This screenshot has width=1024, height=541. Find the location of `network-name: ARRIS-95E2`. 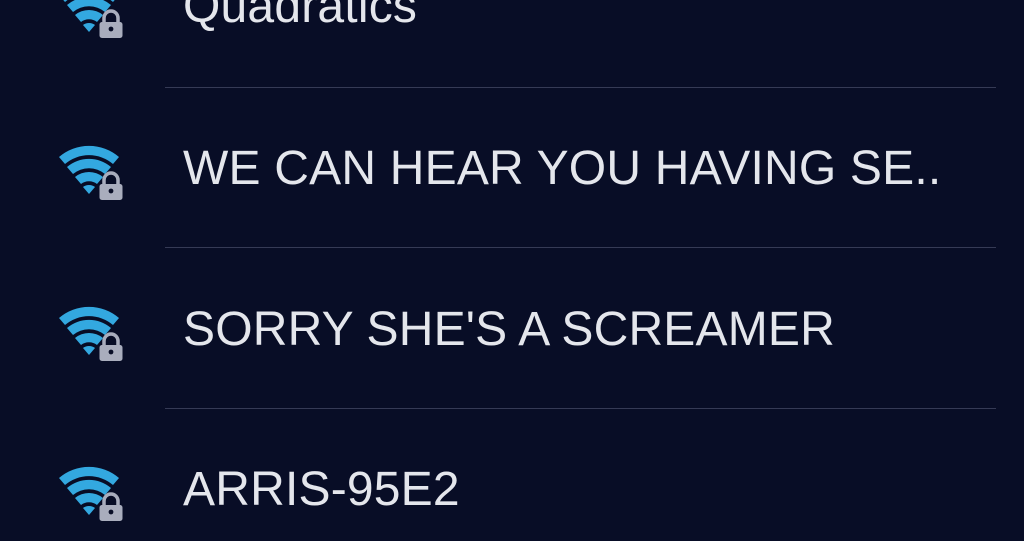

network-name: ARRIS-95E2 is located at coordinates (321, 489).